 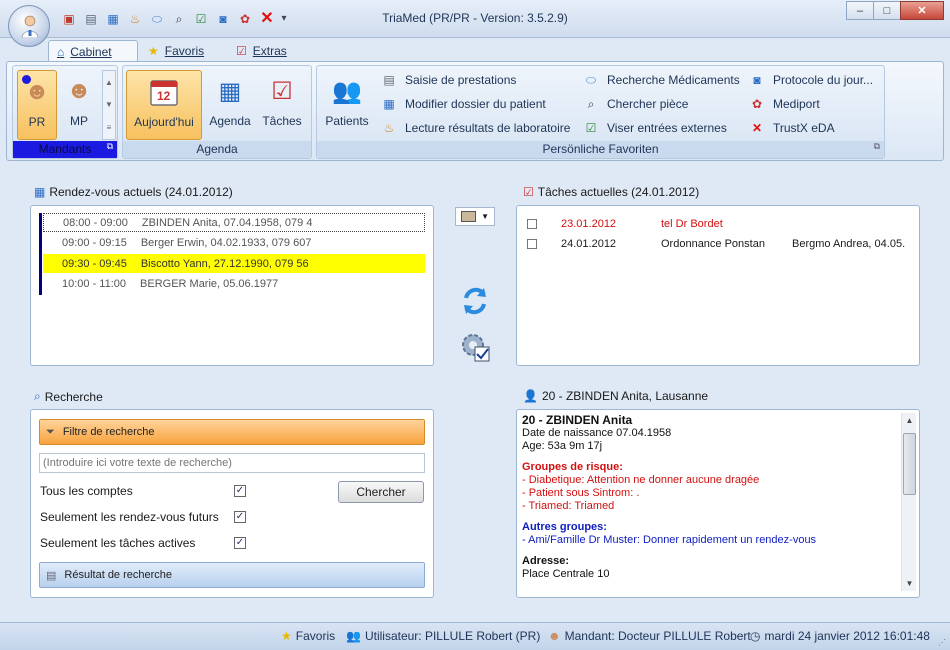 What do you see at coordinates (381, 492) in the screenshot?
I see `search-button: Chercher` at bounding box center [381, 492].